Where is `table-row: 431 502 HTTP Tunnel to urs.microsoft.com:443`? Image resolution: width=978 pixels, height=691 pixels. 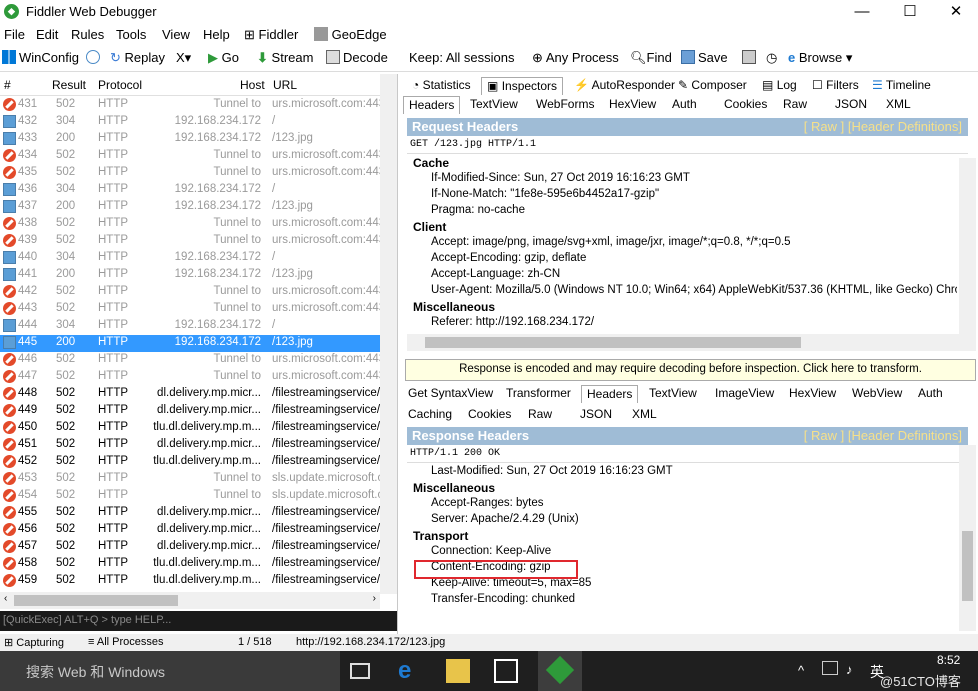
table-row: 431 502 HTTP Tunnel to urs.microsoft.com:443 is located at coordinates (190, 105).